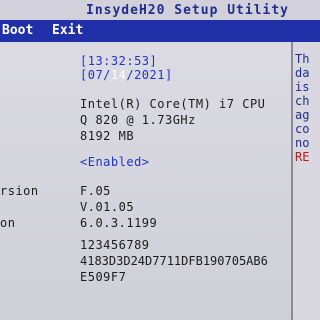 Image resolution: width=320 pixels, height=320 pixels. What do you see at coordinates (302, 115) in the screenshot?
I see `help-line: ag` at bounding box center [302, 115].